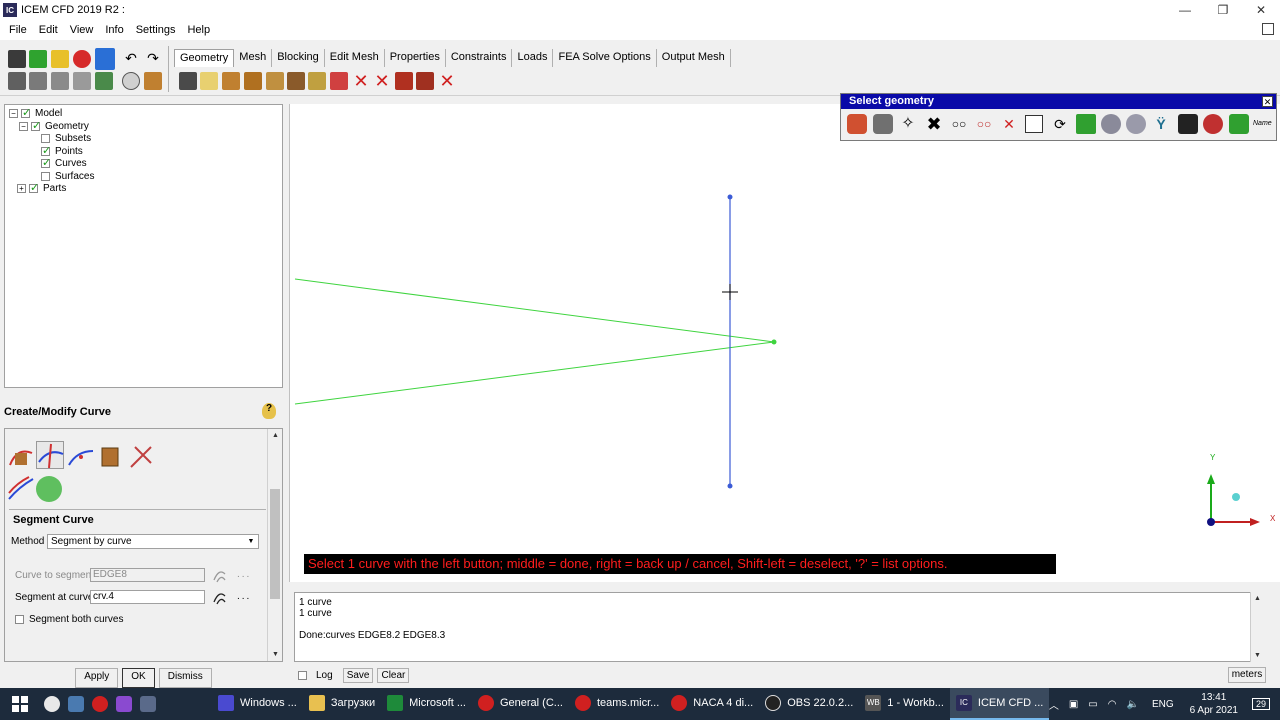 The width and height of the screenshot is (1280, 720). Describe the element at coordinates (74, 176) in the screenshot. I see `tree-item-surfaces: Surfaces` at that location.